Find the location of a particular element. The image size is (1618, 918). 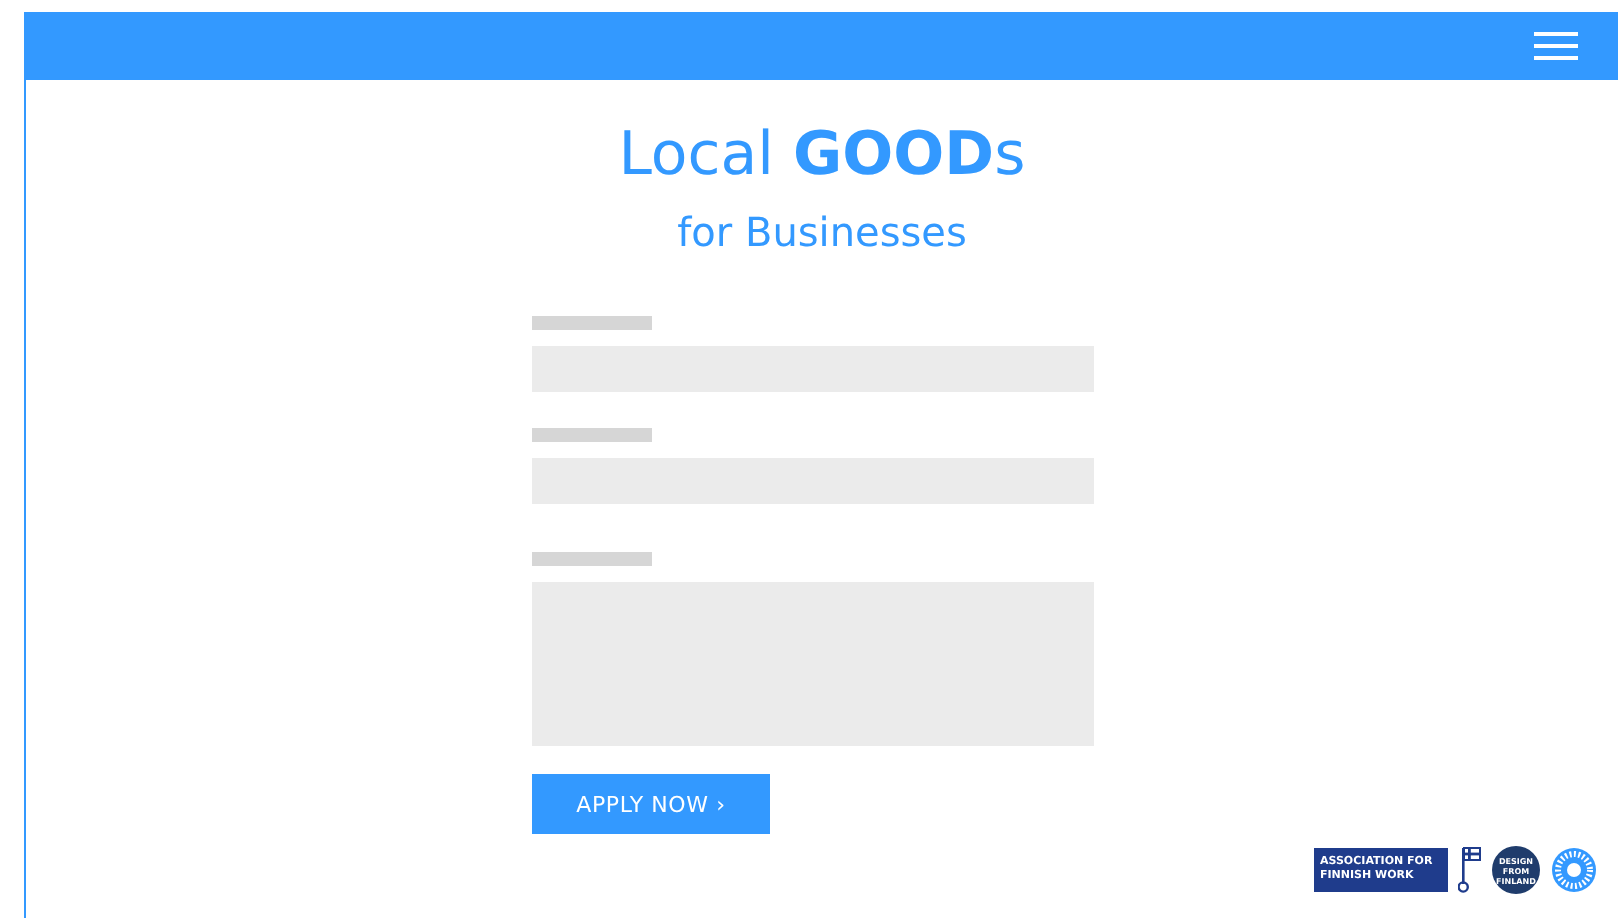

apply-button: APPLY NOW › is located at coordinates (651, 804).